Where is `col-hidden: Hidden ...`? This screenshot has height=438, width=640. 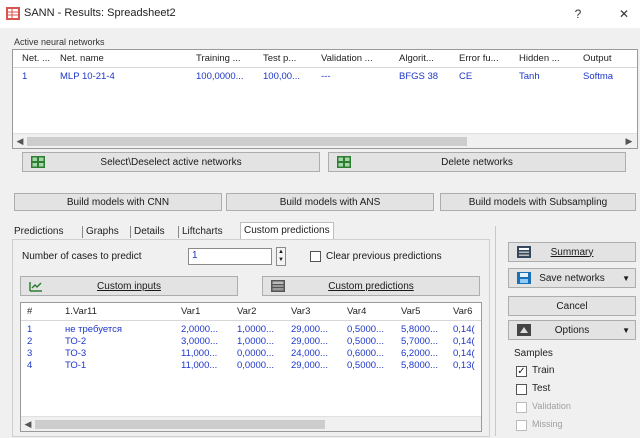
col-hidden: Hidden ... is located at coordinates (545, 58).